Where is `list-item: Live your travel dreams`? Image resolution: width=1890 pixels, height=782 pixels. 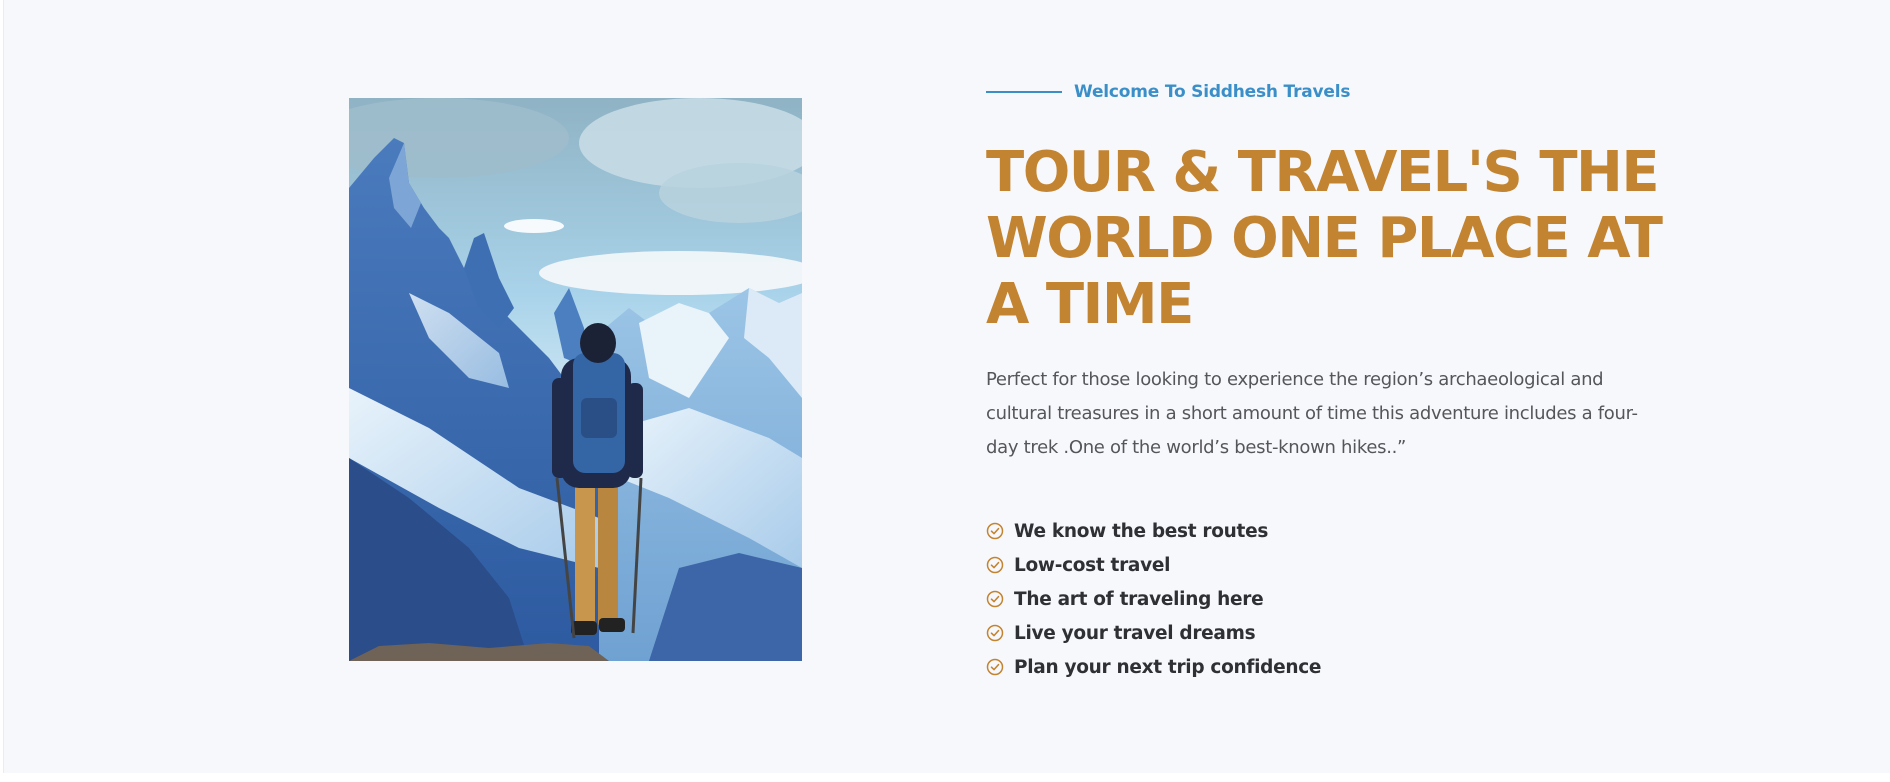 list-item: Live your travel dreams is located at coordinates (1153, 633).